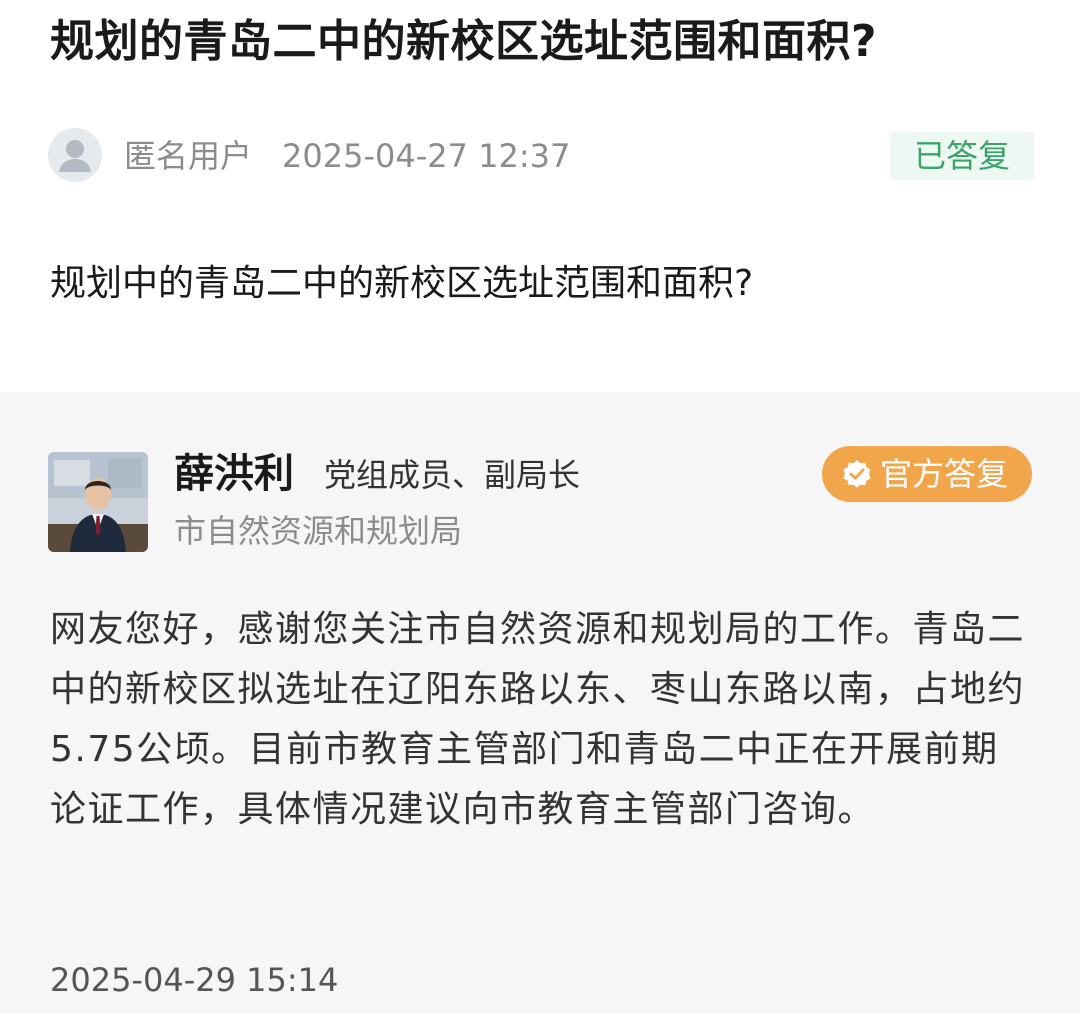 This screenshot has width=1080, height=1013. Describe the element at coordinates (464, 41) in the screenshot. I see `question-title: 规划的青岛二中的新校区选址范围和面积?` at that location.